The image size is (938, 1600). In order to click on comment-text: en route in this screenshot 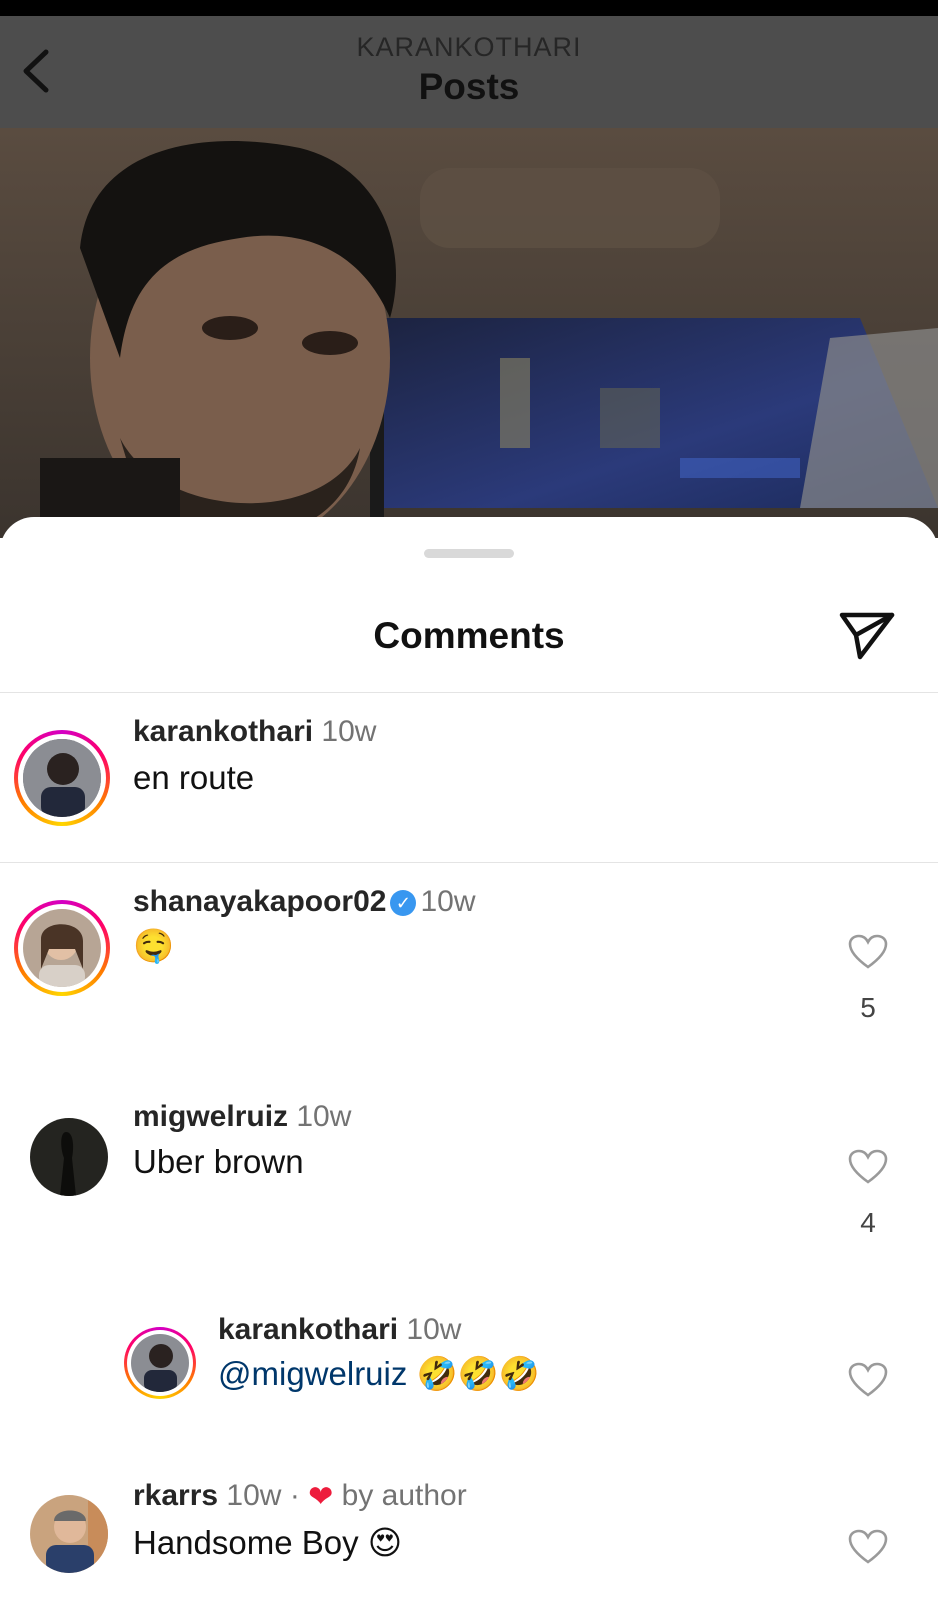, I will do `click(194, 777)`.